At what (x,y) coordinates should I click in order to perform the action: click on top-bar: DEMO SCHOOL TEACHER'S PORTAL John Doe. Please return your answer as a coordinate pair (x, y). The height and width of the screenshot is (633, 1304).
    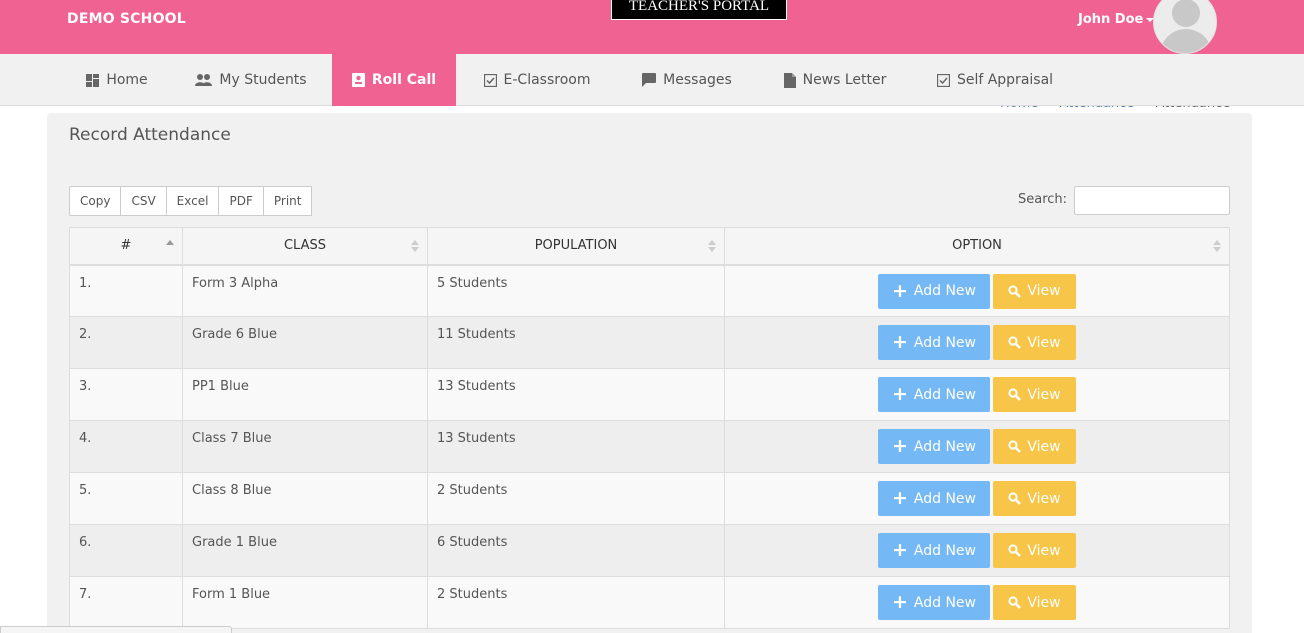
    Looking at the image, I should click on (652, 27).